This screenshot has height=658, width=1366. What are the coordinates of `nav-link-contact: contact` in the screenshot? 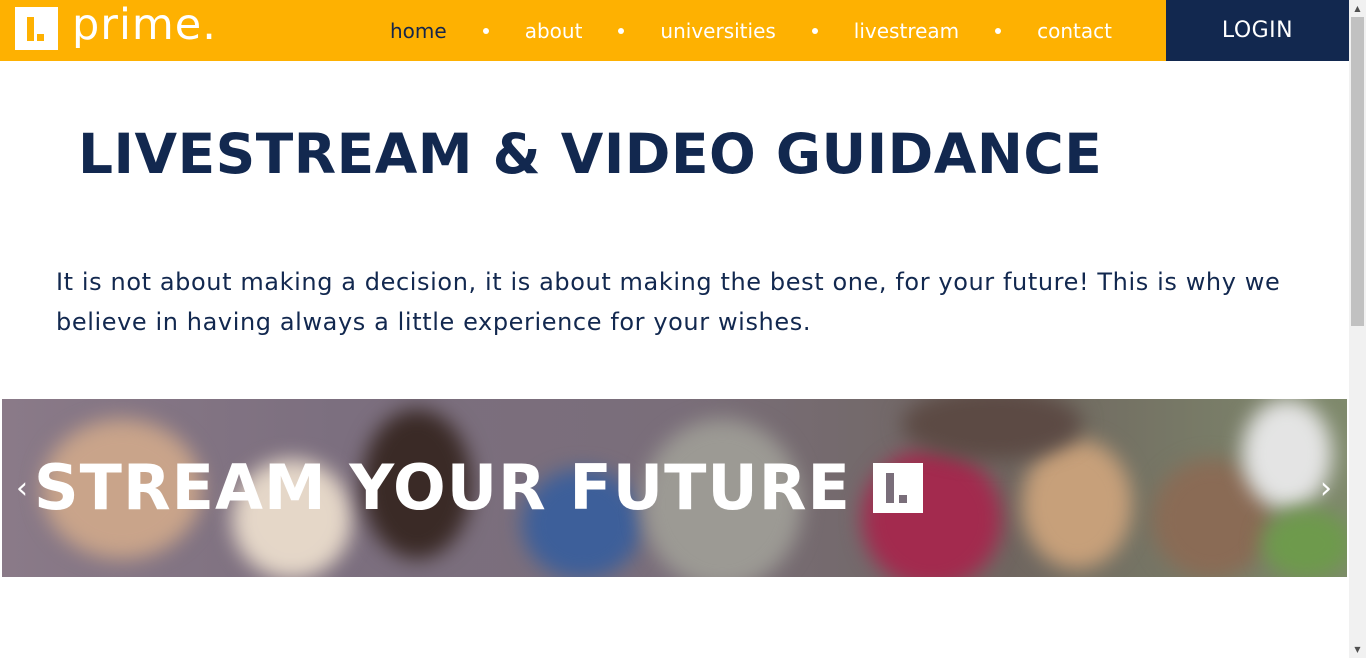 It's located at (1074, 31).